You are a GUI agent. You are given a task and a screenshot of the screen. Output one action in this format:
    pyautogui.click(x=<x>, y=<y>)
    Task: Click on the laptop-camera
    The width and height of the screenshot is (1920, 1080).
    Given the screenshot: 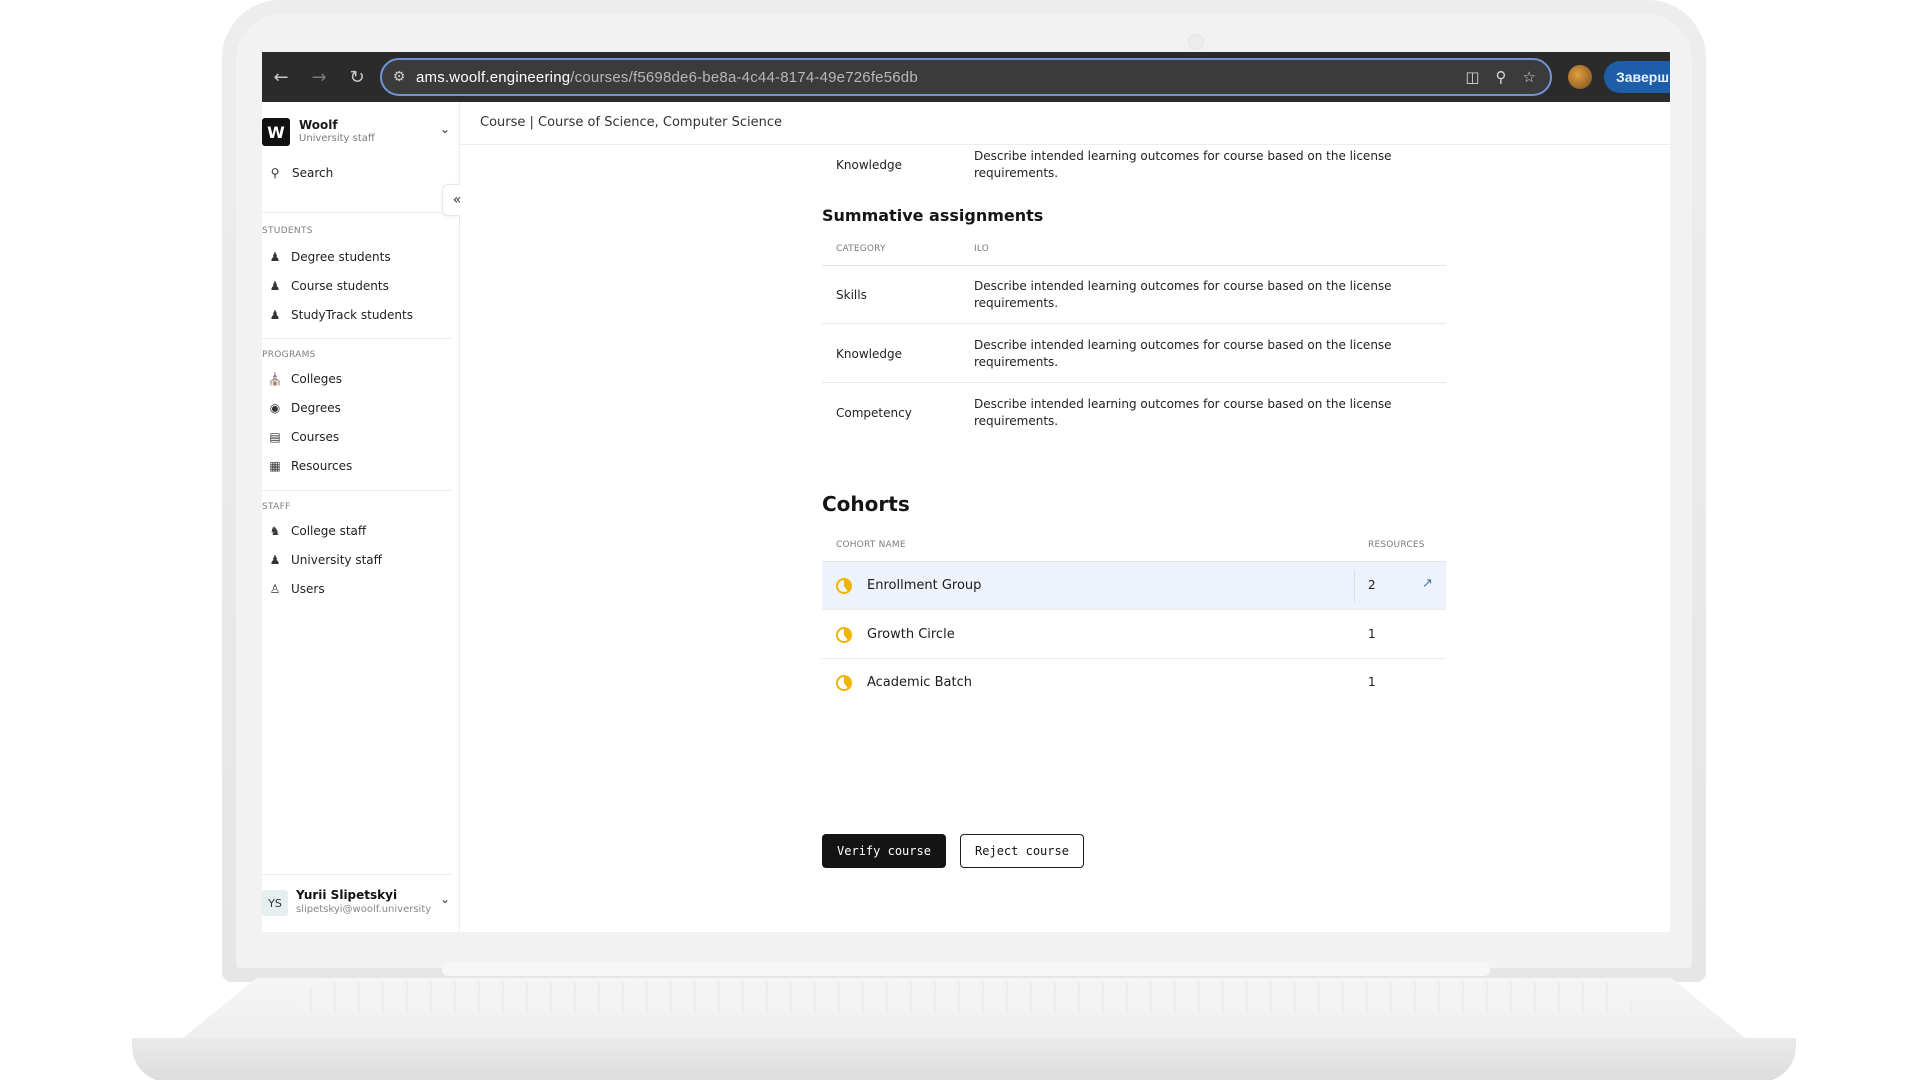 What is the action you would take?
    pyautogui.click(x=1196, y=42)
    